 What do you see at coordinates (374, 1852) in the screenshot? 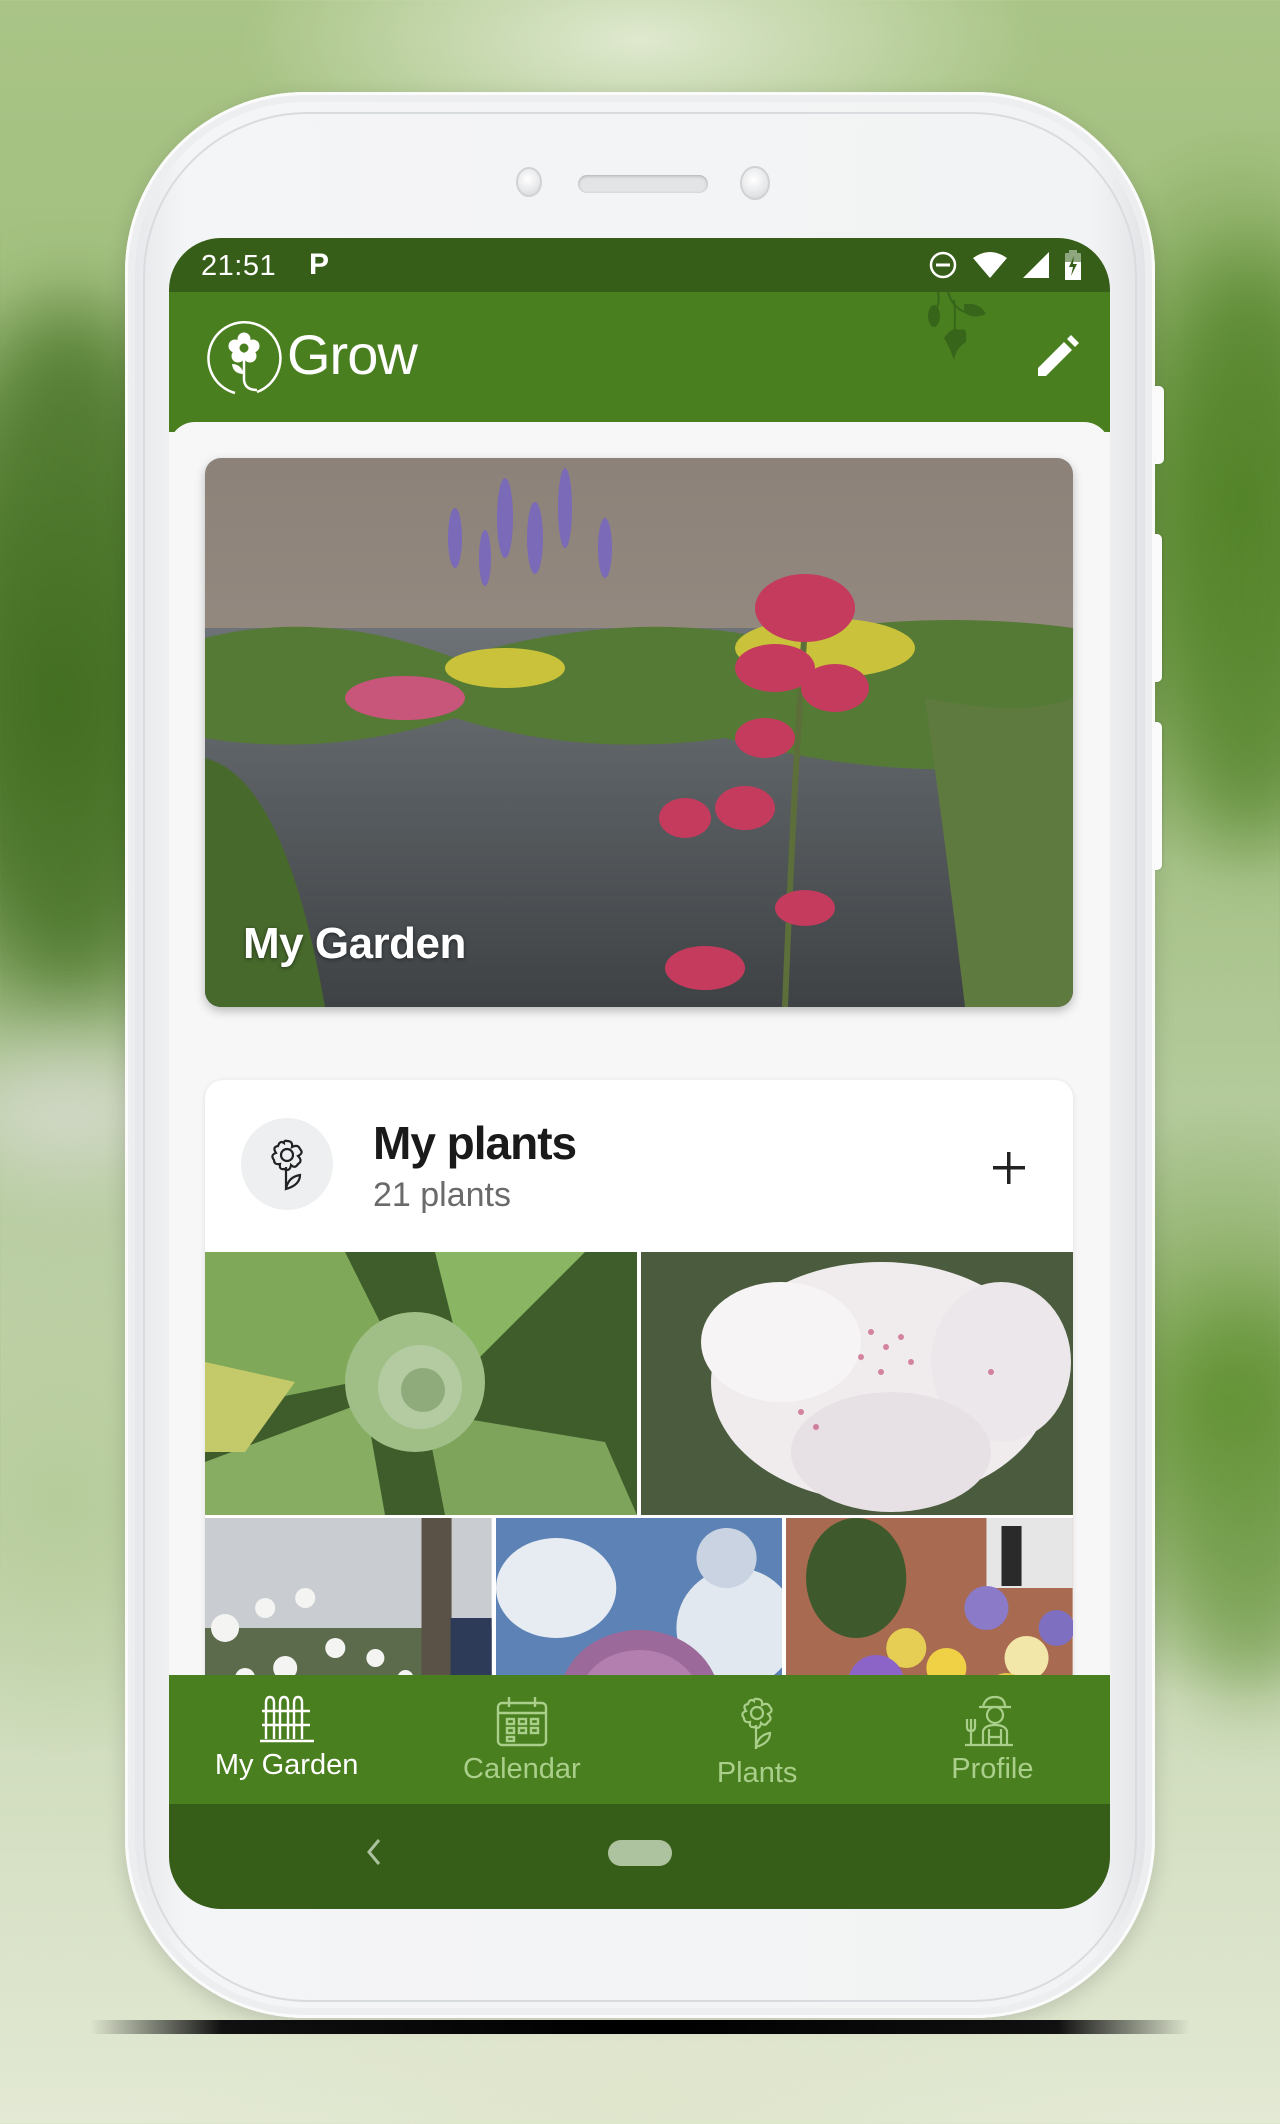
I see `back-chevron-icon` at bounding box center [374, 1852].